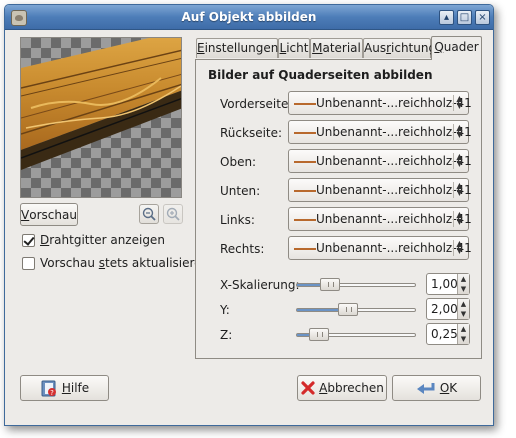 The height and width of the screenshot is (438, 516). What do you see at coordinates (225, 310) in the screenshot?
I see `y-scale-label: Y:` at bounding box center [225, 310].